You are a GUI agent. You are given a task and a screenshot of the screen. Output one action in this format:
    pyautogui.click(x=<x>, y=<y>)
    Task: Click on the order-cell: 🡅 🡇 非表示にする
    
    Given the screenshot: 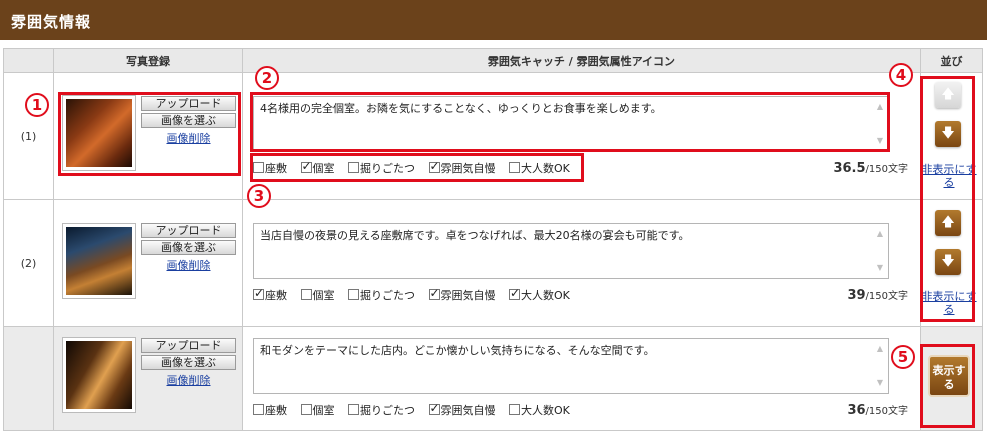 What is the action you would take?
    pyautogui.click(x=951, y=136)
    